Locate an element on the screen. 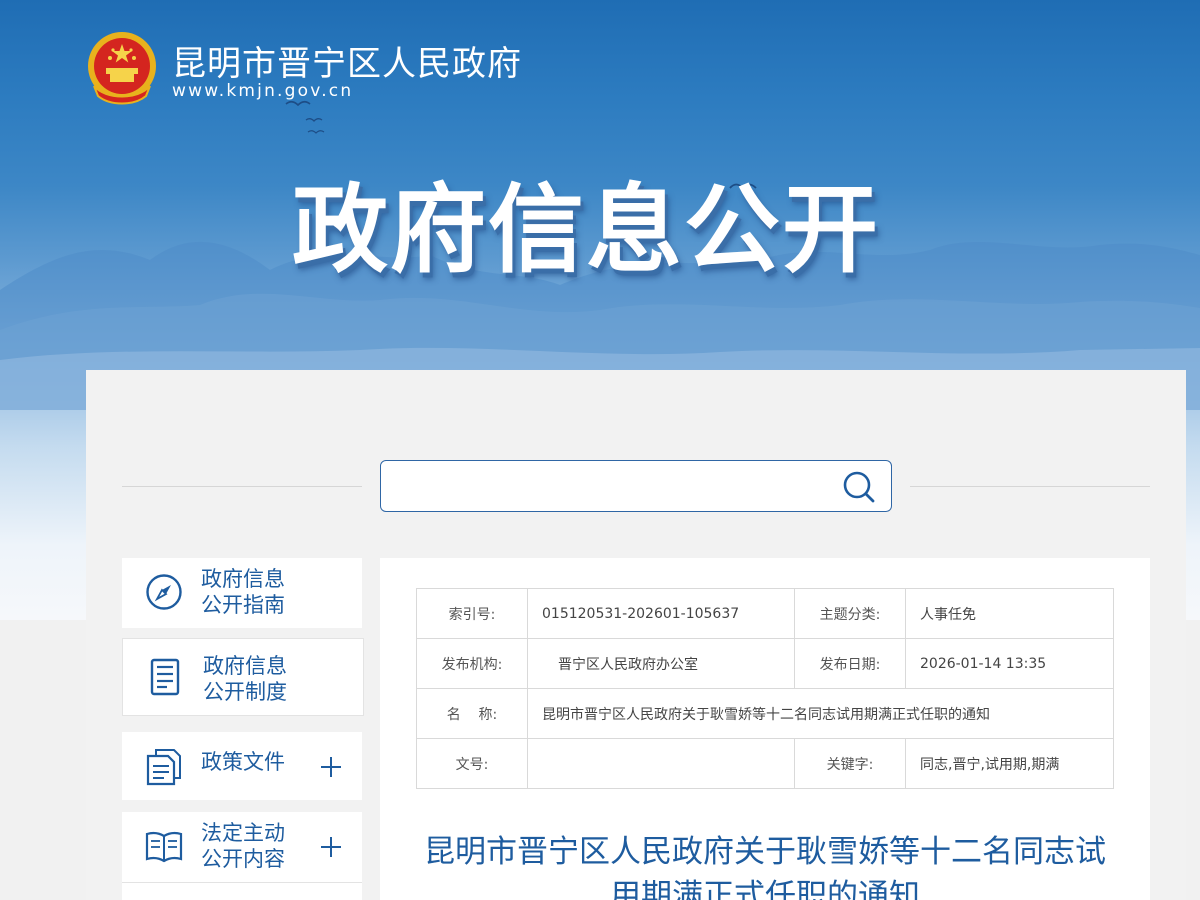  table-row: 发布机构: 晋宁区人民政府办公室 发布日期: 2026-01-14 13:35 is located at coordinates (765, 663).